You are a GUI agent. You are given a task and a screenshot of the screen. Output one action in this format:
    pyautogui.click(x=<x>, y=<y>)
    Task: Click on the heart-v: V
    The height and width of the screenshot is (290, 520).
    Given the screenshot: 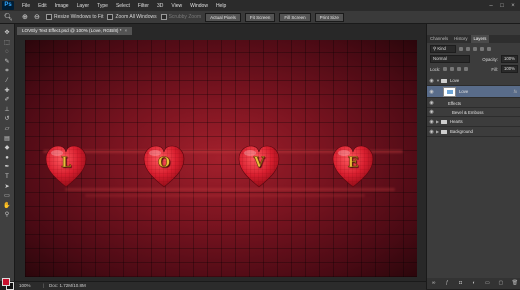 What is the action you would take?
    pyautogui.click(x=259, y=167)
    